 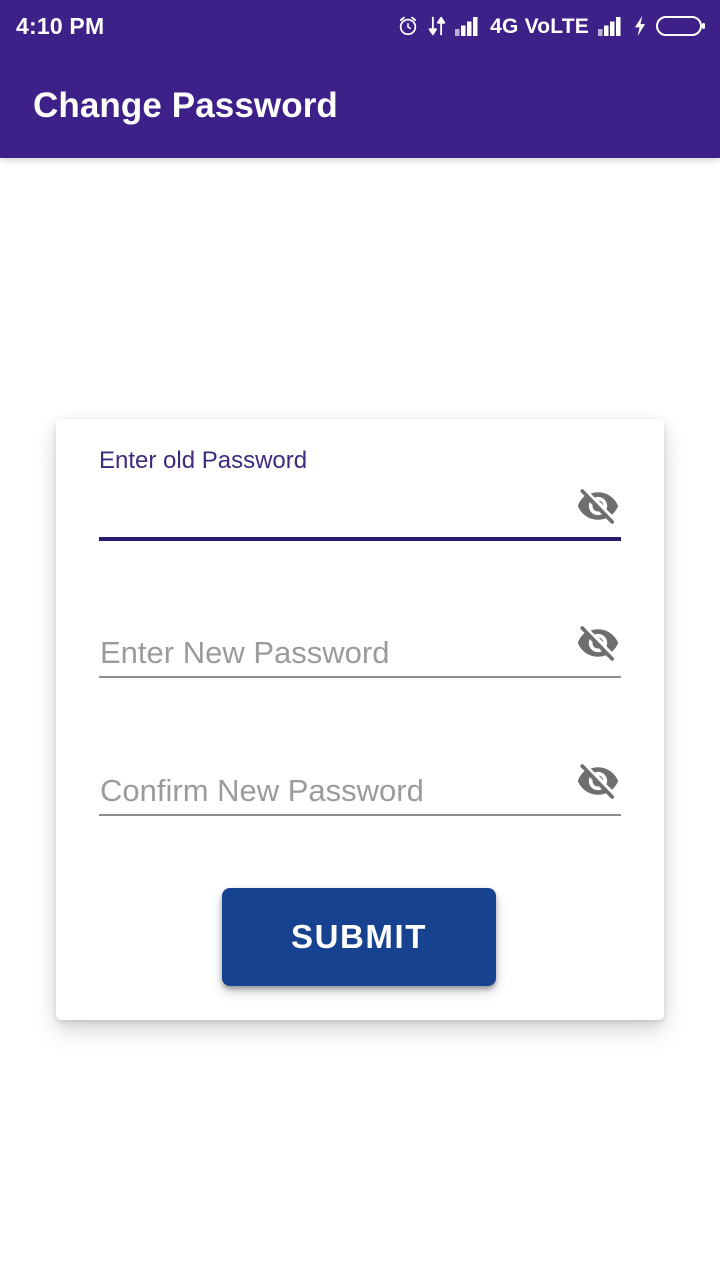 What do you see at coordinates (681, 26) in the screenshot?
I see `battery-icon` at bounding box center [681, 26].